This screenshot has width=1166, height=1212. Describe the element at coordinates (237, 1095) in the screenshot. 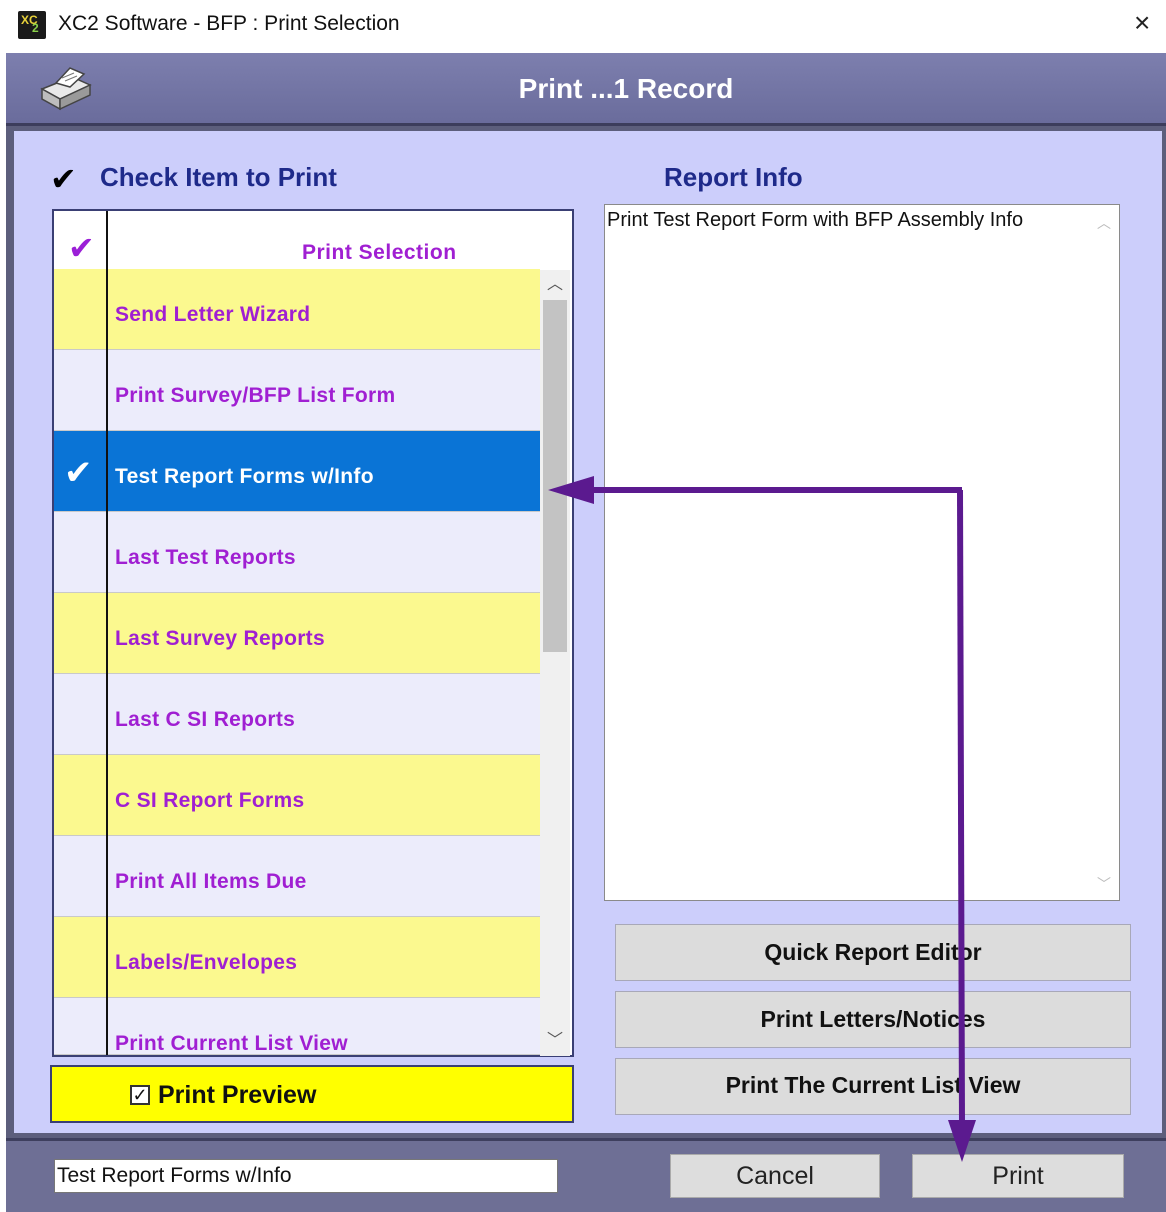

I see `print-preview-label: Print Preview` at that location.